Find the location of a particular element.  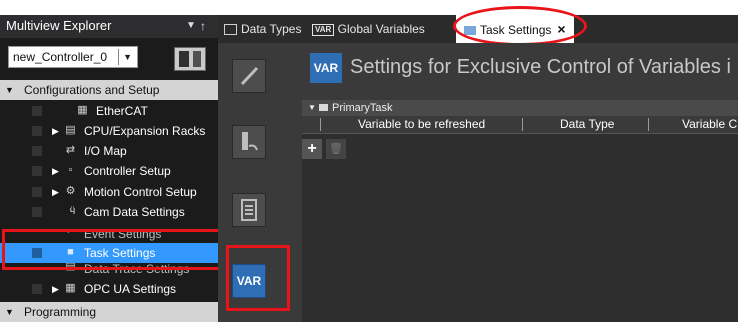

tab-label: Data Types is located at coordinates (271, 29).